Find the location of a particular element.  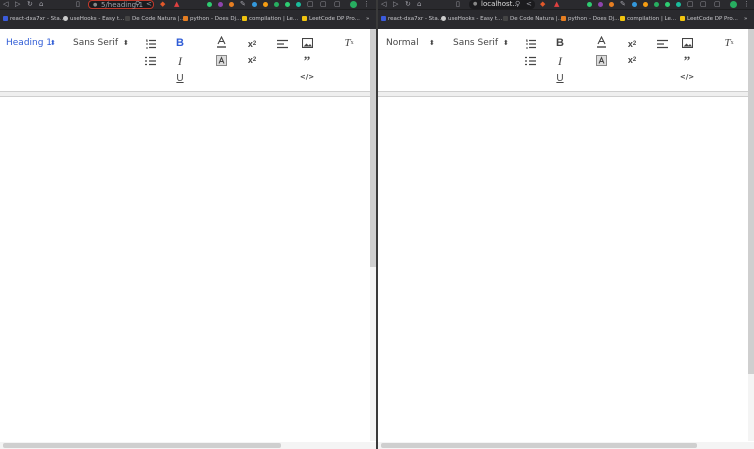

bookmarks-overflow-icon: » is located at coordinates (745, 19).